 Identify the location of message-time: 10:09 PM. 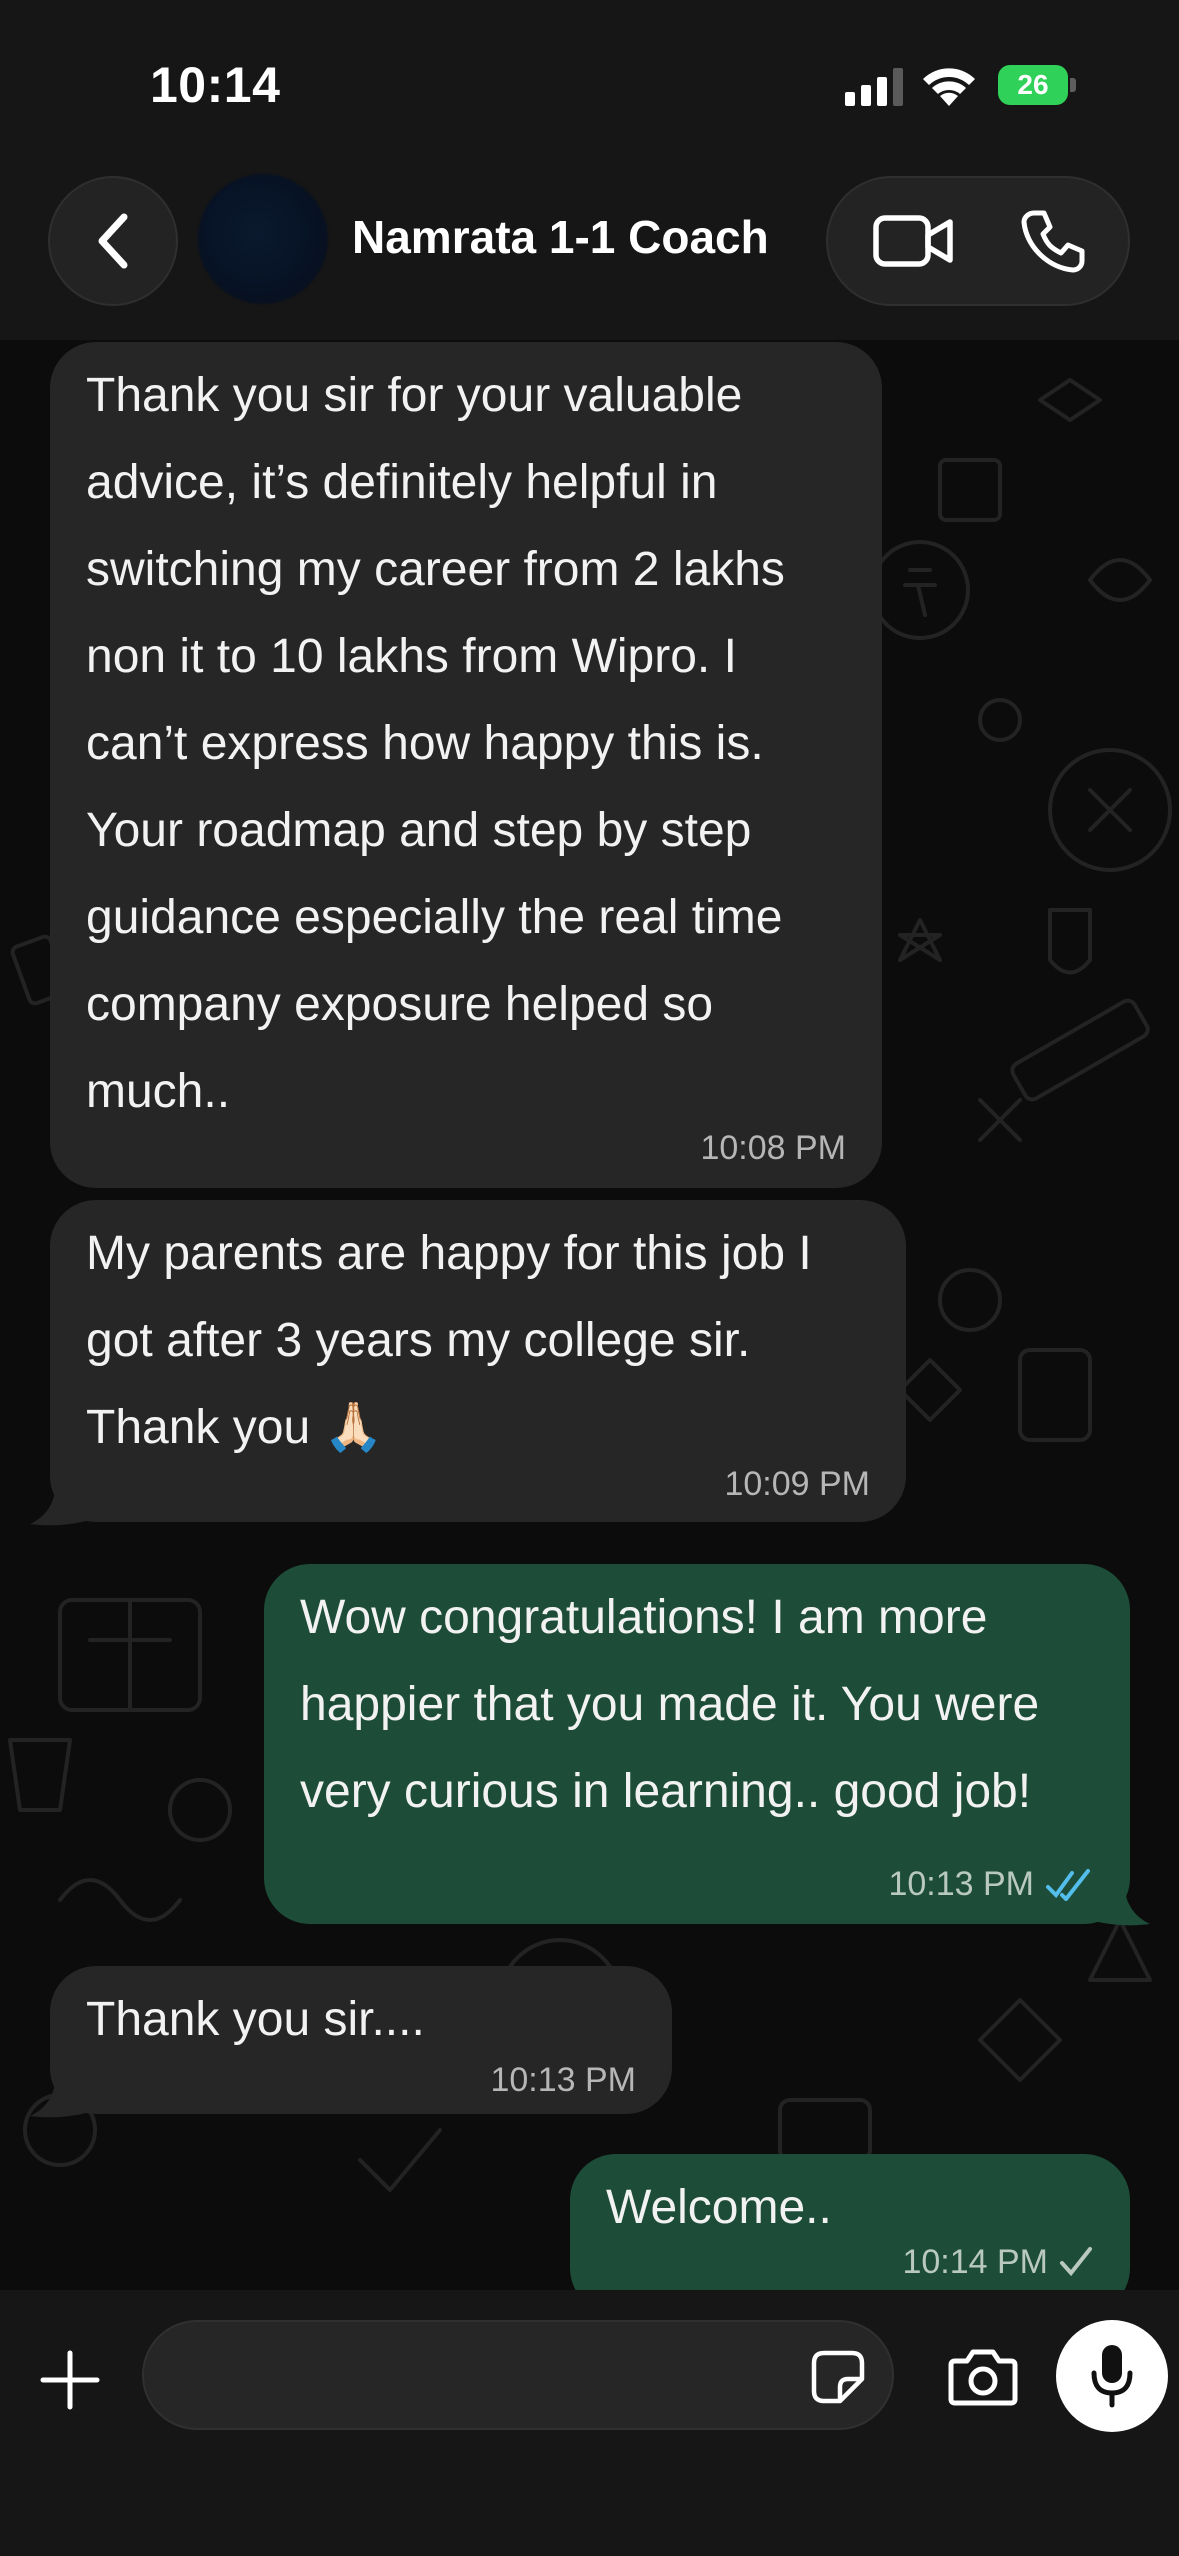
(797, 1484).